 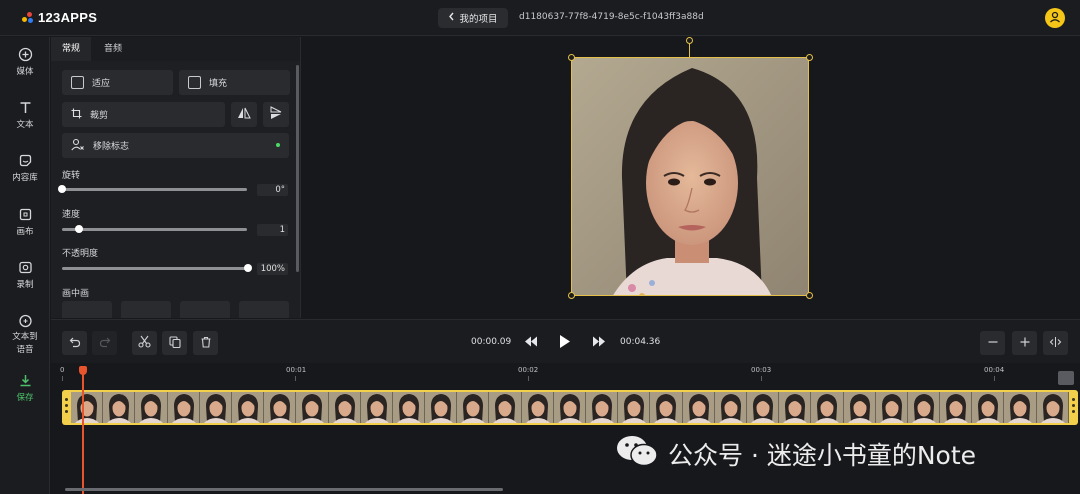 What do you see at coordinates (25, 125) in the screenshot?
I see `nav-label: 文本` at bounding box center [25, 125].